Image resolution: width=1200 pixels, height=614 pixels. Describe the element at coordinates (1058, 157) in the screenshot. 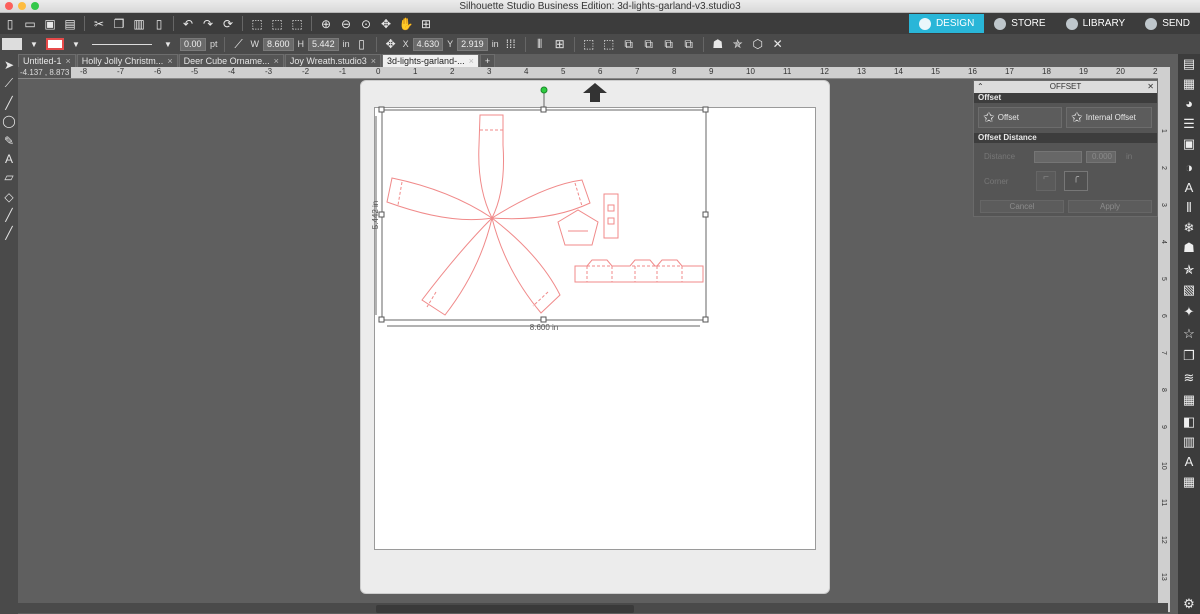

I see `distance-slider` at that location.